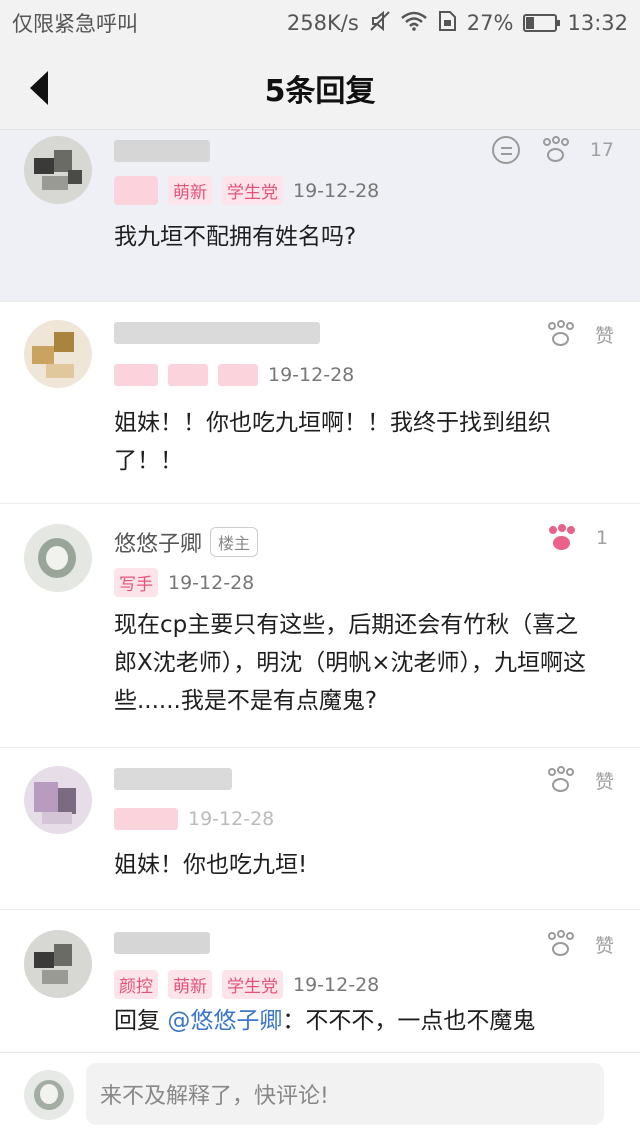 Image resolution: width=640 pixels, height=1138 pixels. I want to click on network-speed: 258K/s, so click(322, 23).